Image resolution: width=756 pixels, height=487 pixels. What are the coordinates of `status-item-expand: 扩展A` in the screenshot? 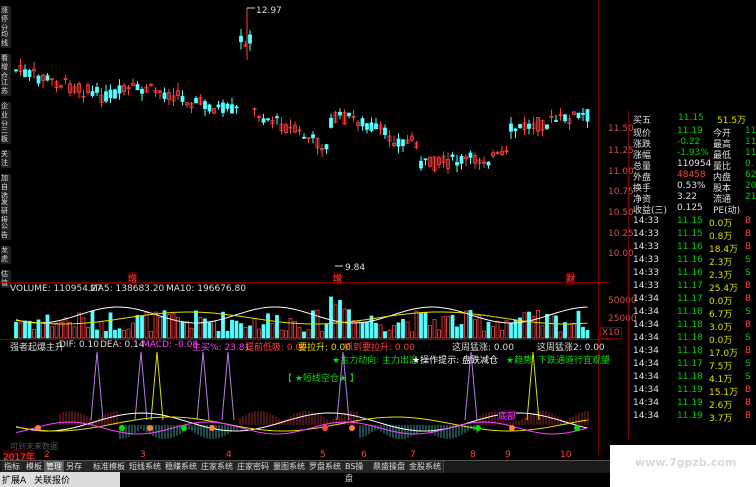 It's located at (14, 479).